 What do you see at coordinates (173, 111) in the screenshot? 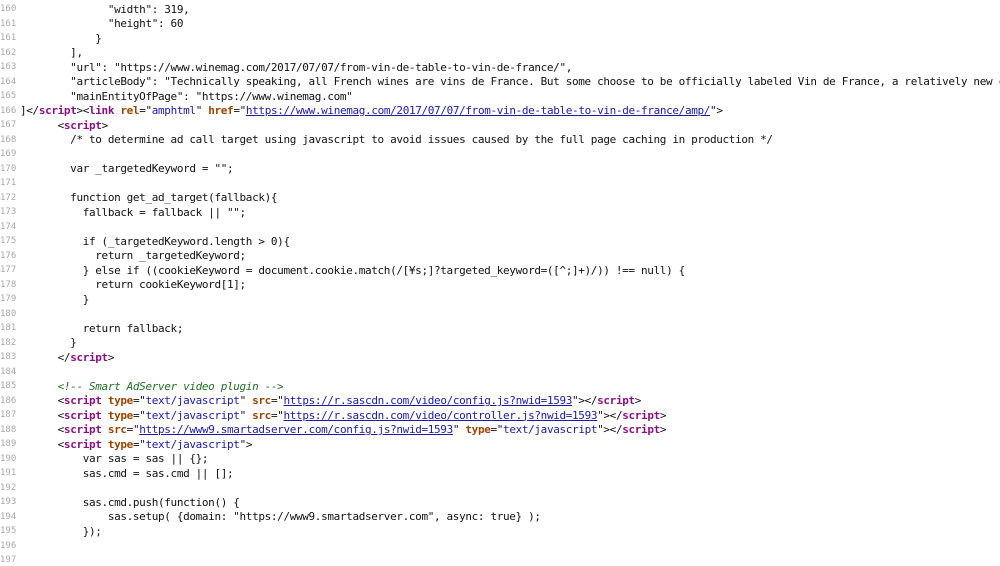
I see `attribute-value: amphtml` at bounding box center [173, 111].